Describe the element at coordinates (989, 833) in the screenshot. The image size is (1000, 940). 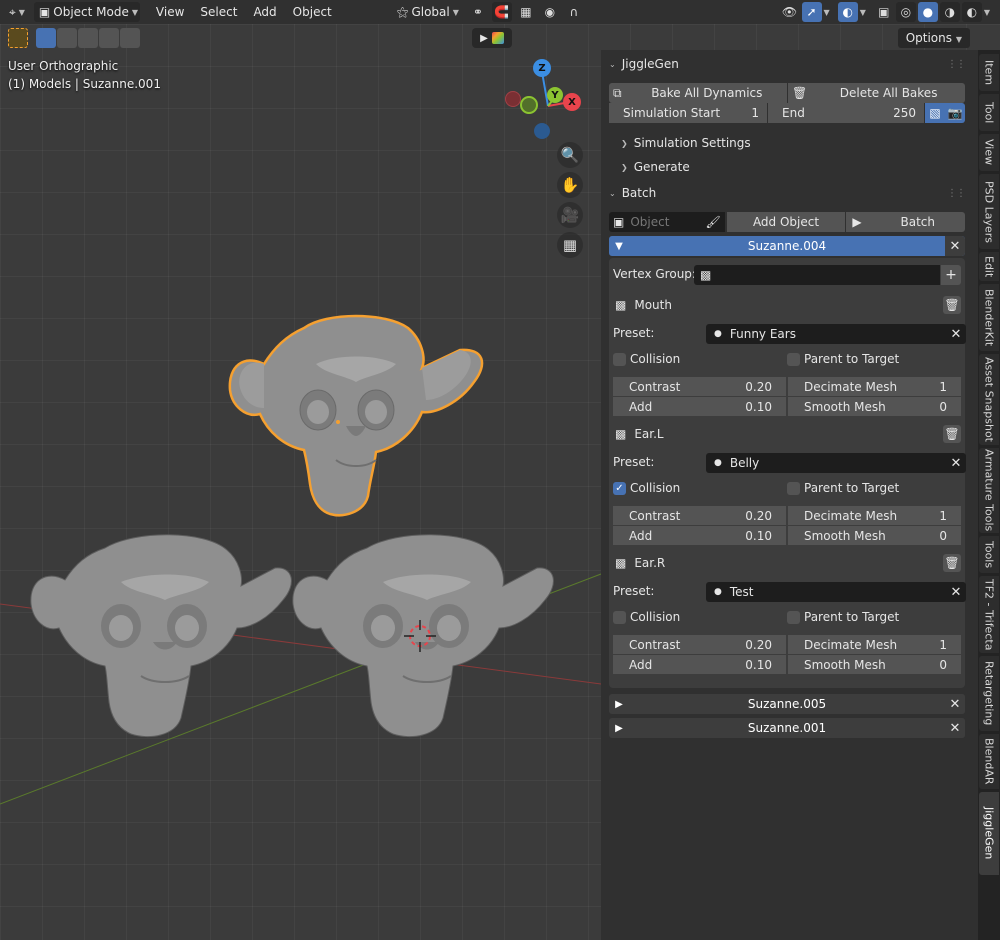
I see `tab-jigglegen: JiggleGen` at that location.